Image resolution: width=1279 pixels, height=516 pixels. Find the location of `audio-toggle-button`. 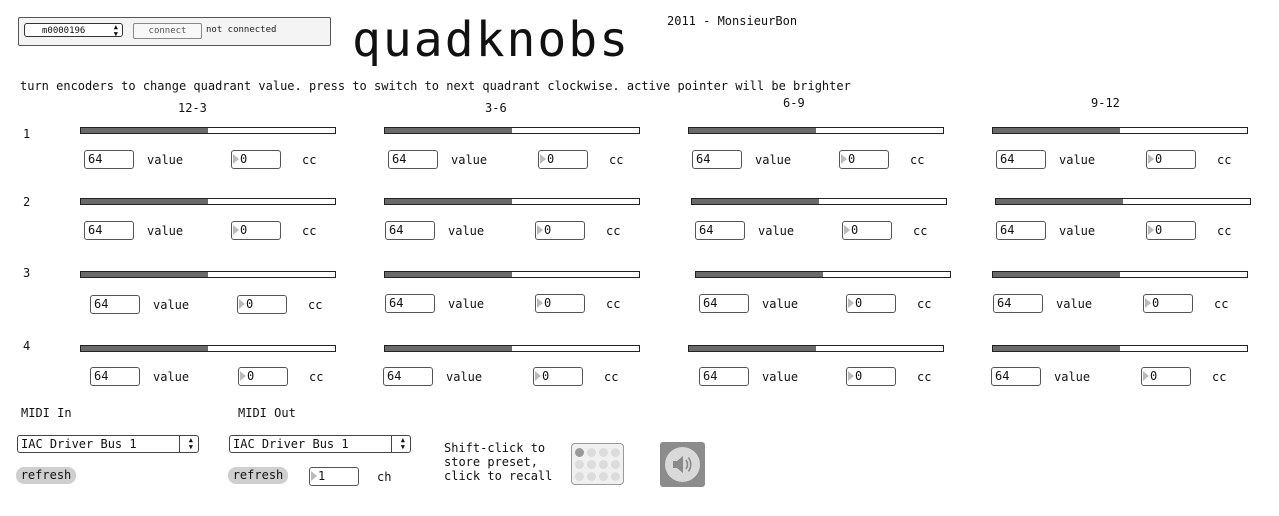

audio-toggle-button is located at coordinates (682, 464).